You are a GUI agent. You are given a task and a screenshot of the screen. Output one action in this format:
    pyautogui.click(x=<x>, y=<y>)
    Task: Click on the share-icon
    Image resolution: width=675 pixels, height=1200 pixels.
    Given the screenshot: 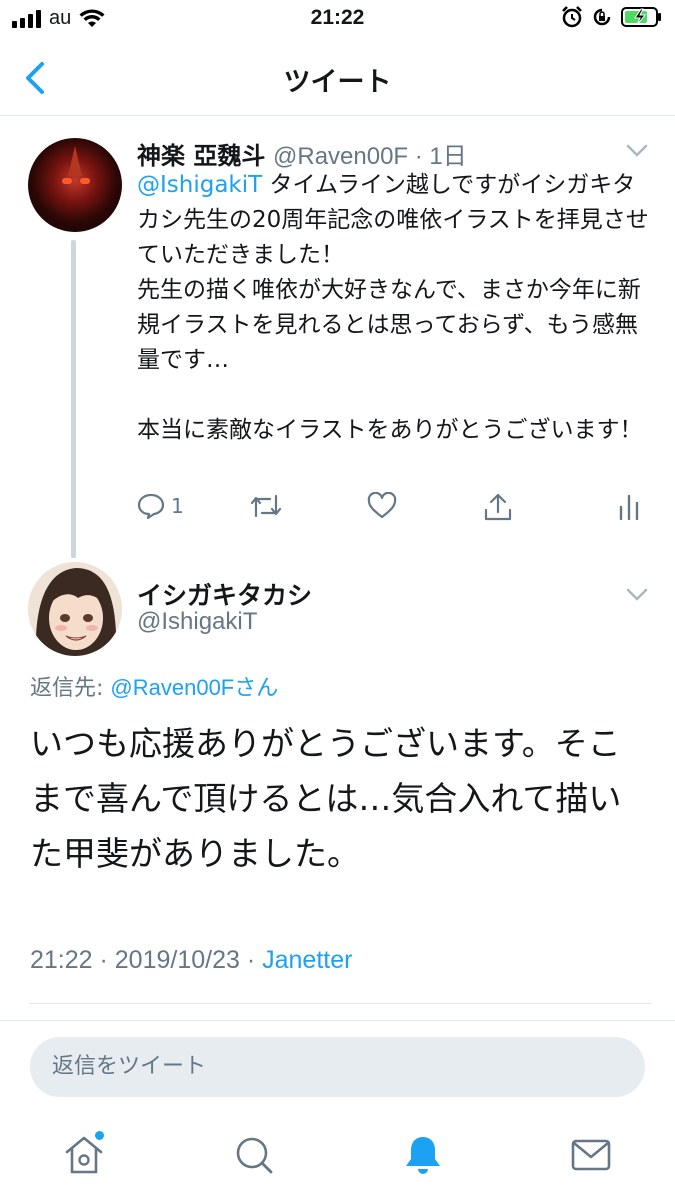 What is the action you would take?
    pyautogui.click(x=498, y=507)
    